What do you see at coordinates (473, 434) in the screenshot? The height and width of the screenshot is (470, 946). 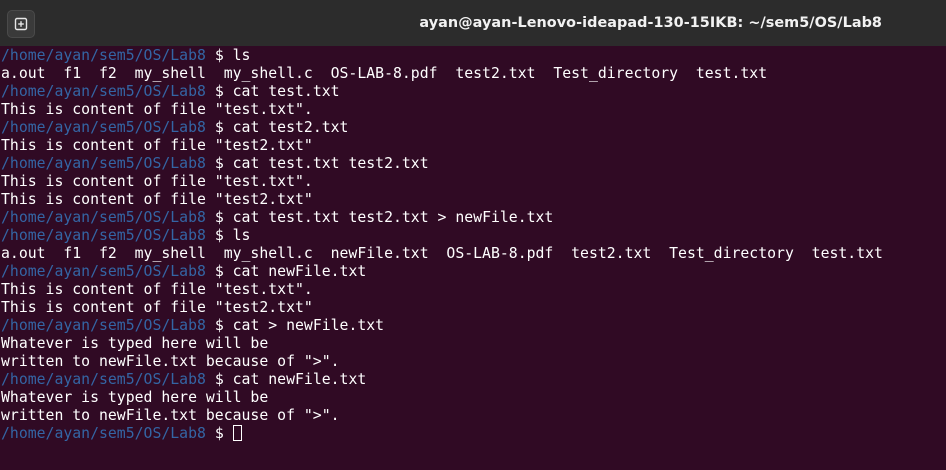 I see `active-prompt-line: /home/ayan/sem5/OS/Lab8 $` at bounding box center [473, 434].